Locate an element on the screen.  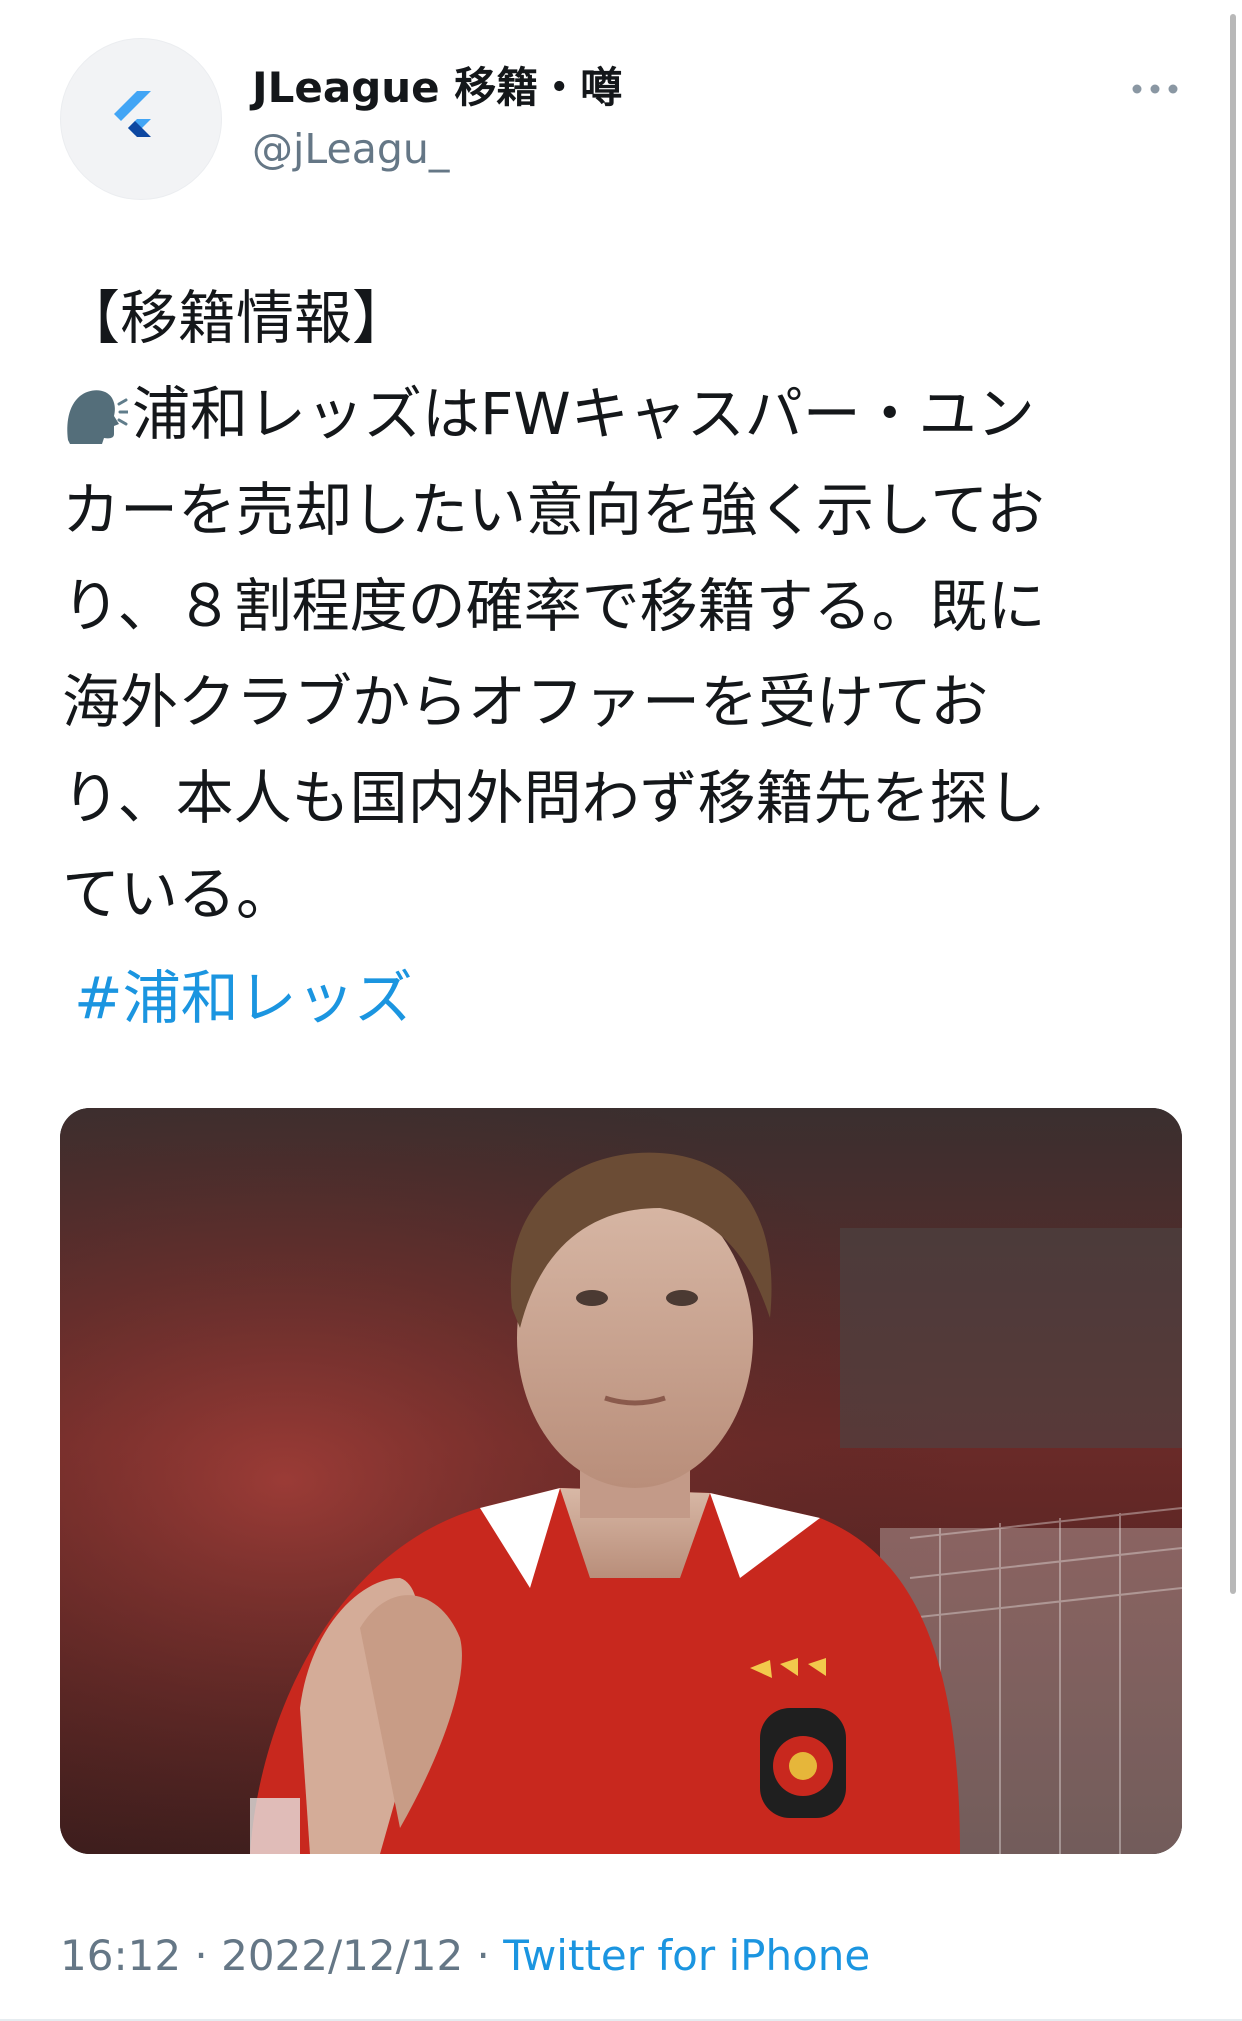
tweet-line: り、８割程度の確率で移籍する。既に is located at coordinates (554, 606).